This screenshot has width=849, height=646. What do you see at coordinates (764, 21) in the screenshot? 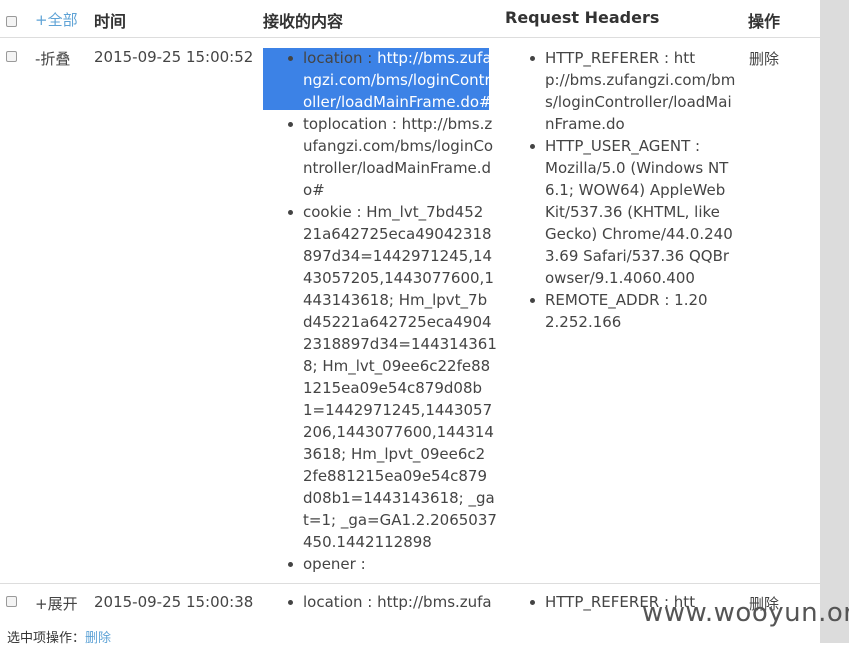
I see `col-header-action: 操作` at bounding box center [764, 21].